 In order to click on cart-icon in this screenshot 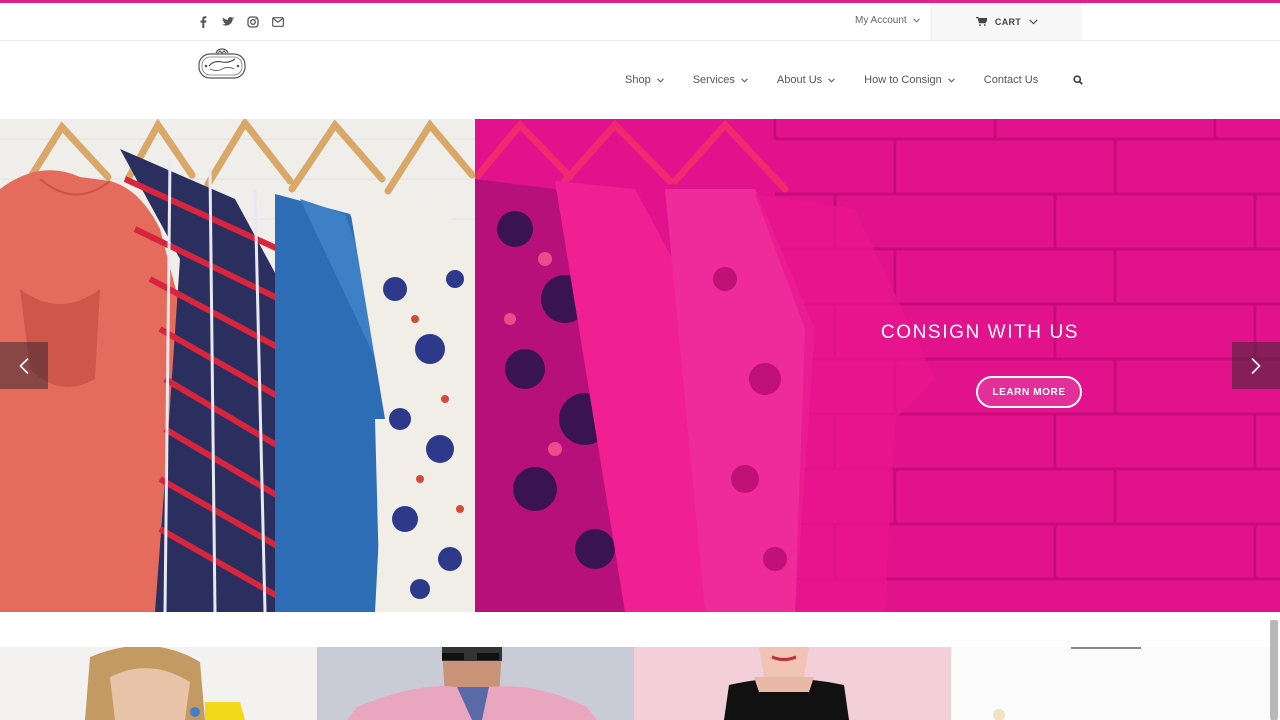, I will do `click(981, 21)`.